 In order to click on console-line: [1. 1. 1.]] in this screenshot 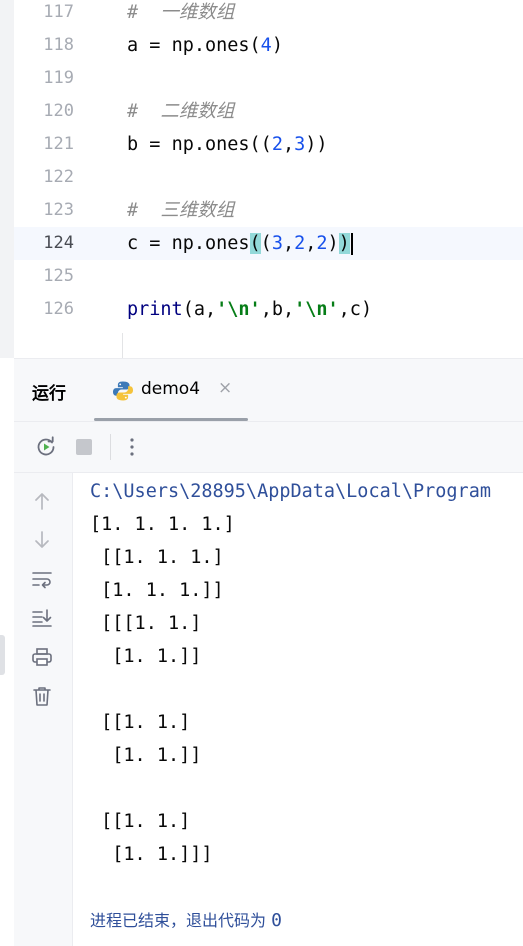, I will do `click(157, 590)`.